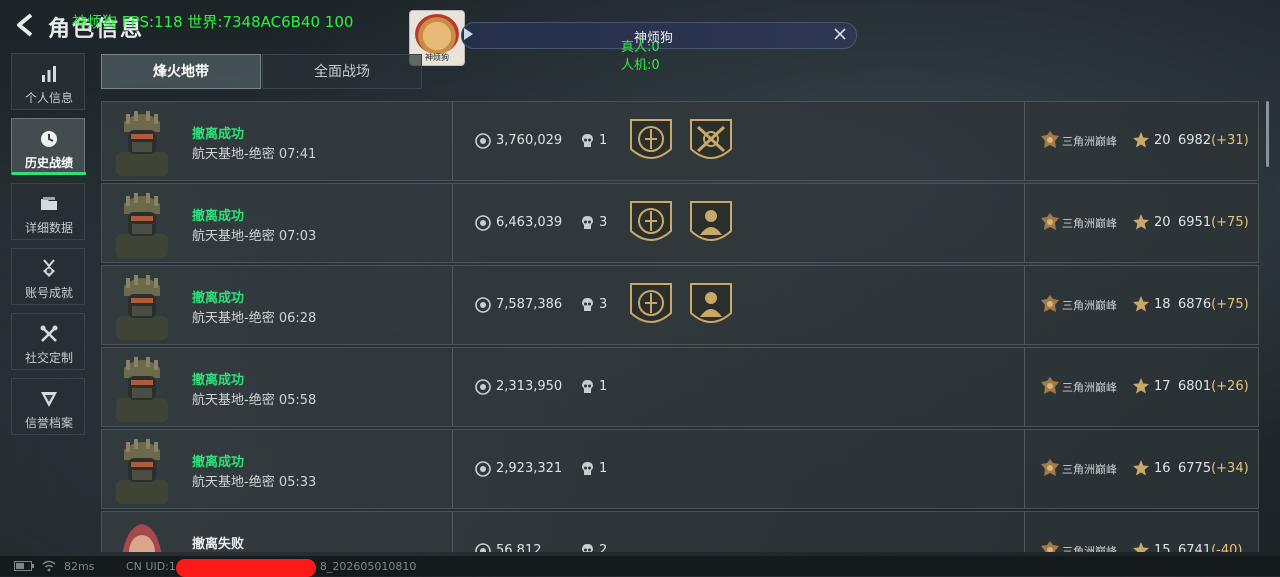  What do you see at coordinates (640, 65) in the screenshot?
I see `bot-count: 人机:0` at bounding box center [640, 65].